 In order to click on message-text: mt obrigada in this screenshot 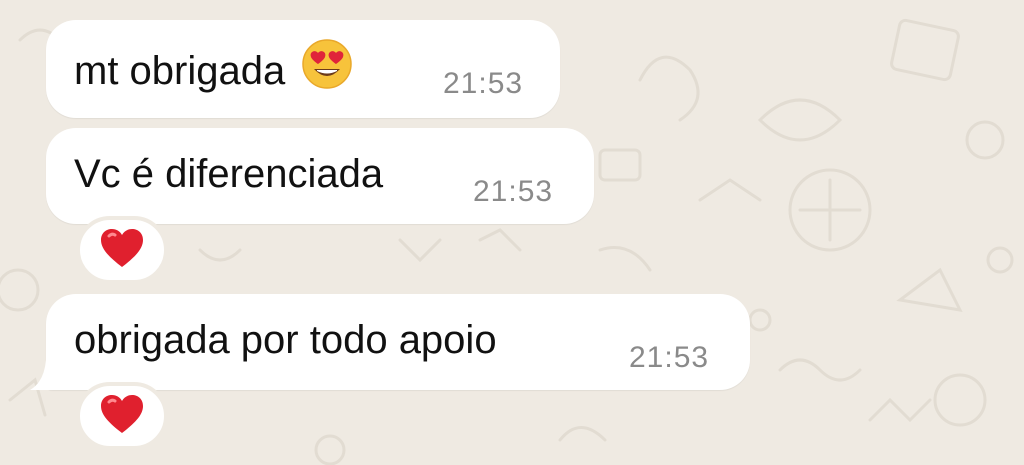, I will do `click(180, 71)`.